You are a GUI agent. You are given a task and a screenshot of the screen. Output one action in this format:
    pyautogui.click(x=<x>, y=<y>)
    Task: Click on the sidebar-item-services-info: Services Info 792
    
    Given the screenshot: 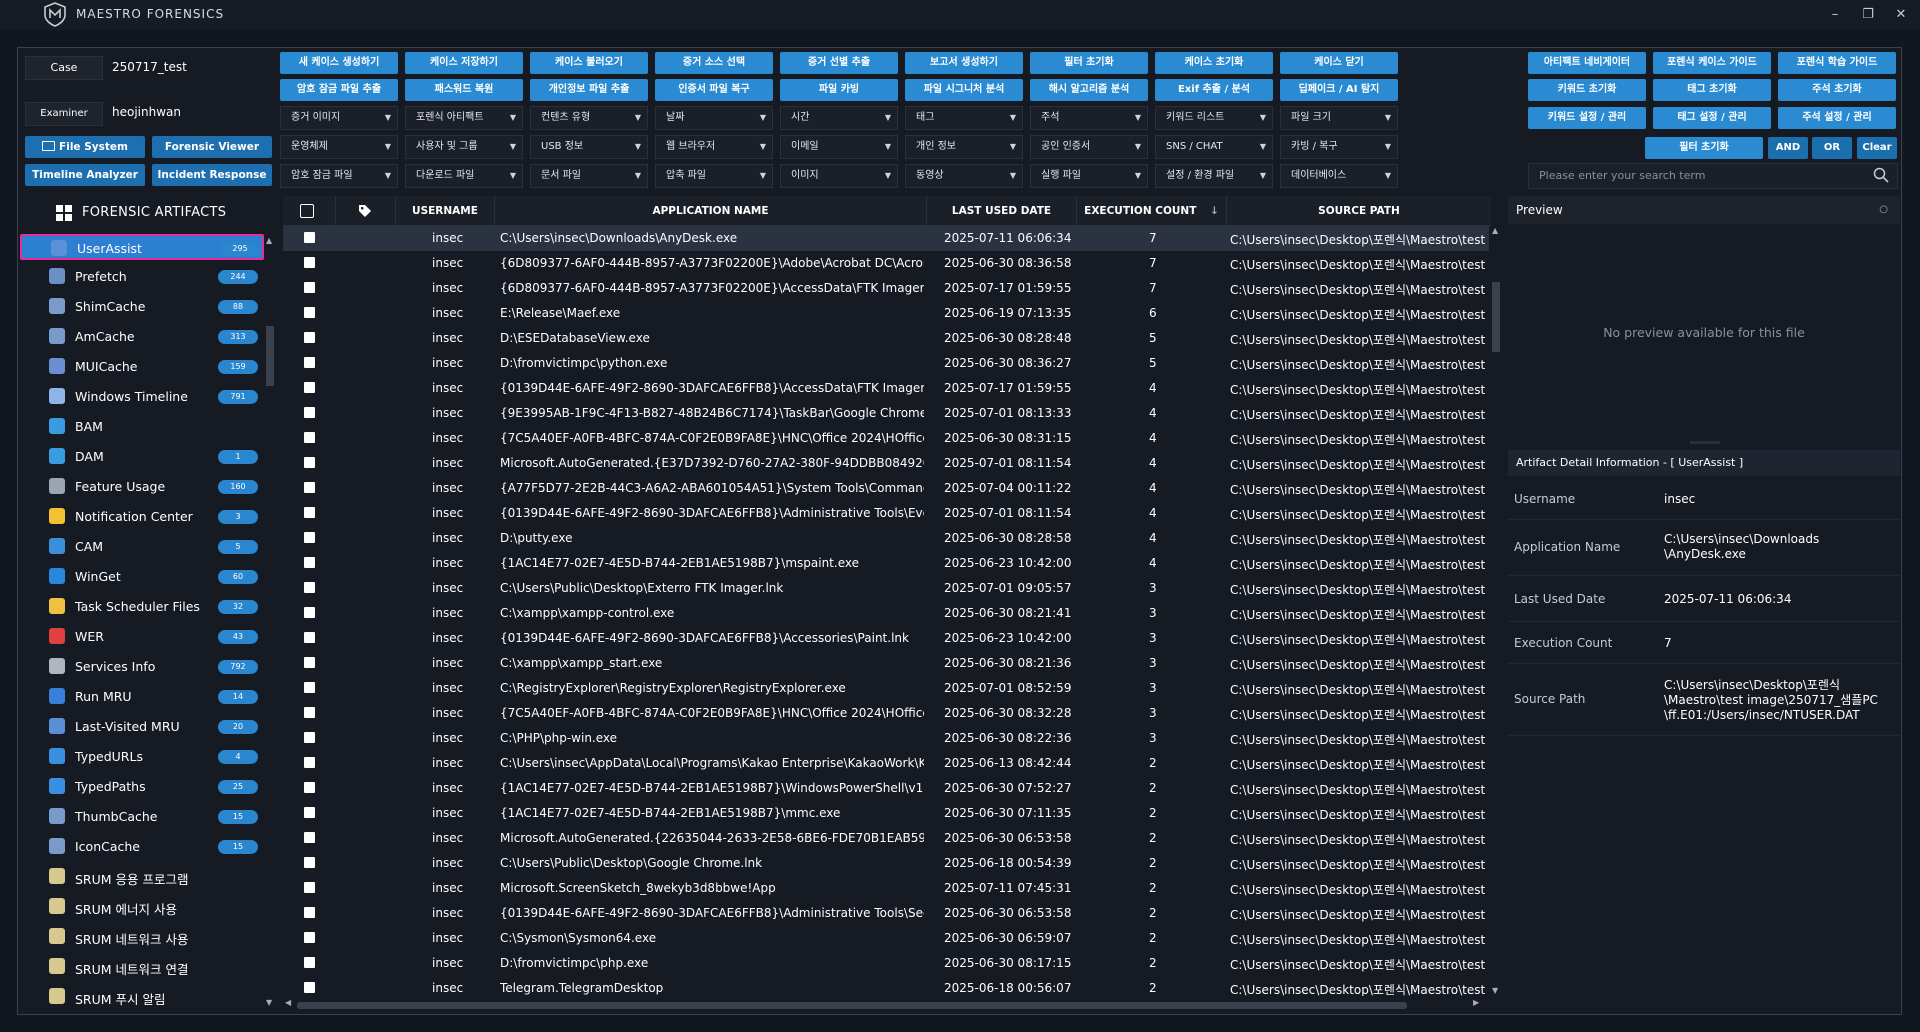 What is the action you would take?
    pyautogui.click(x=142, y=667)
    